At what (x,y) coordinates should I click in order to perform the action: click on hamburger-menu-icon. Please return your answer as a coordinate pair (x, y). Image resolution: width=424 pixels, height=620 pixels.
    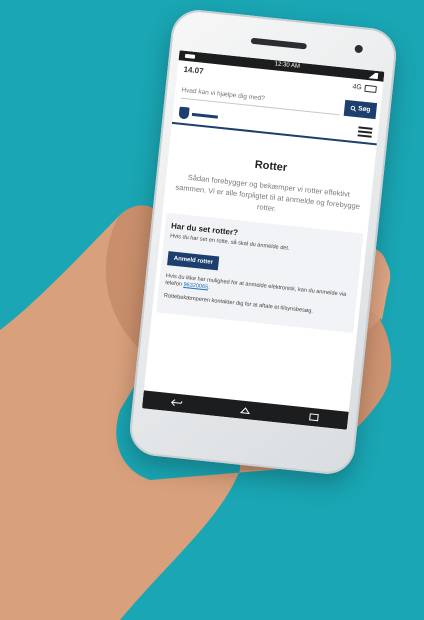
    Looking at the image, I should click on (365, 132).